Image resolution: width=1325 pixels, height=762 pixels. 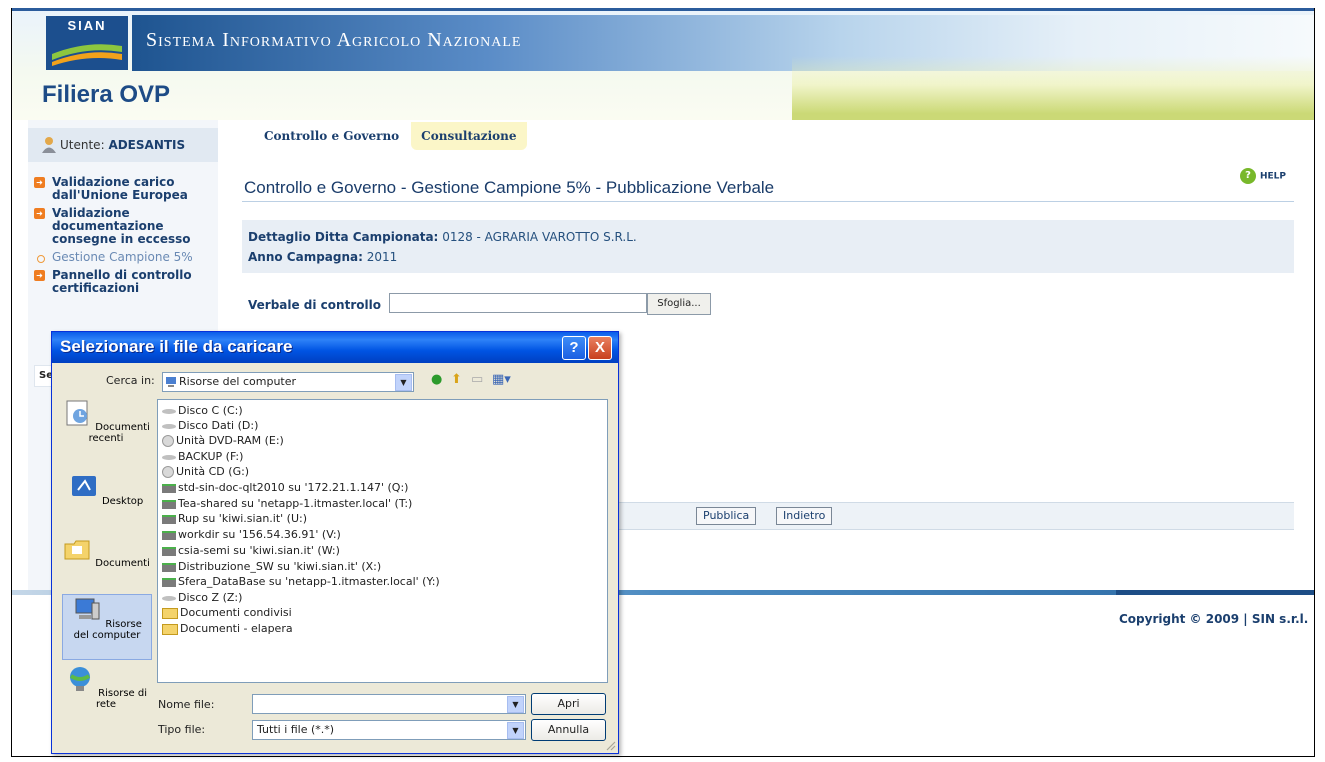 I want to click on lookin-select: Risorse del computer ▼, so click(x=288, y=382).